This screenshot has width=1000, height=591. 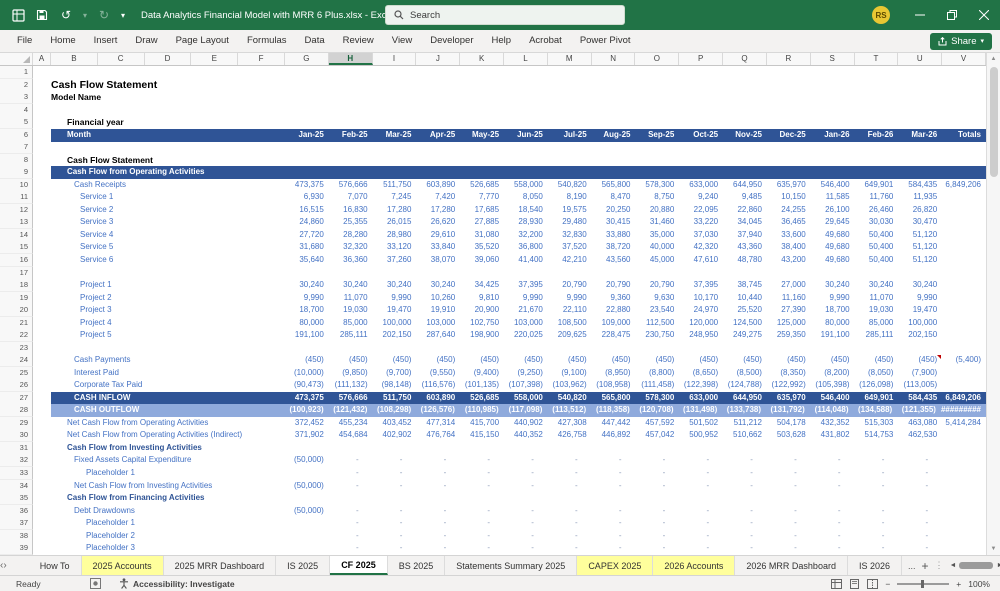 I want to click on cell: (50,000), so click(x=307, y=511).